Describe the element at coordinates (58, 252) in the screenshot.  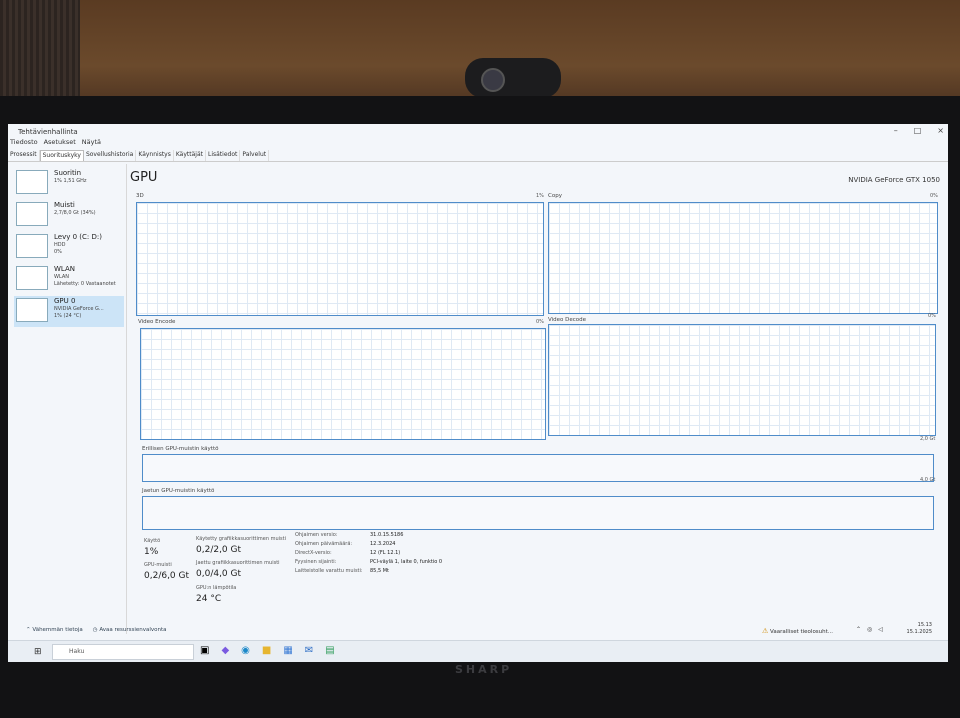
I see `sidebar-item-detail: 0%` at that location.